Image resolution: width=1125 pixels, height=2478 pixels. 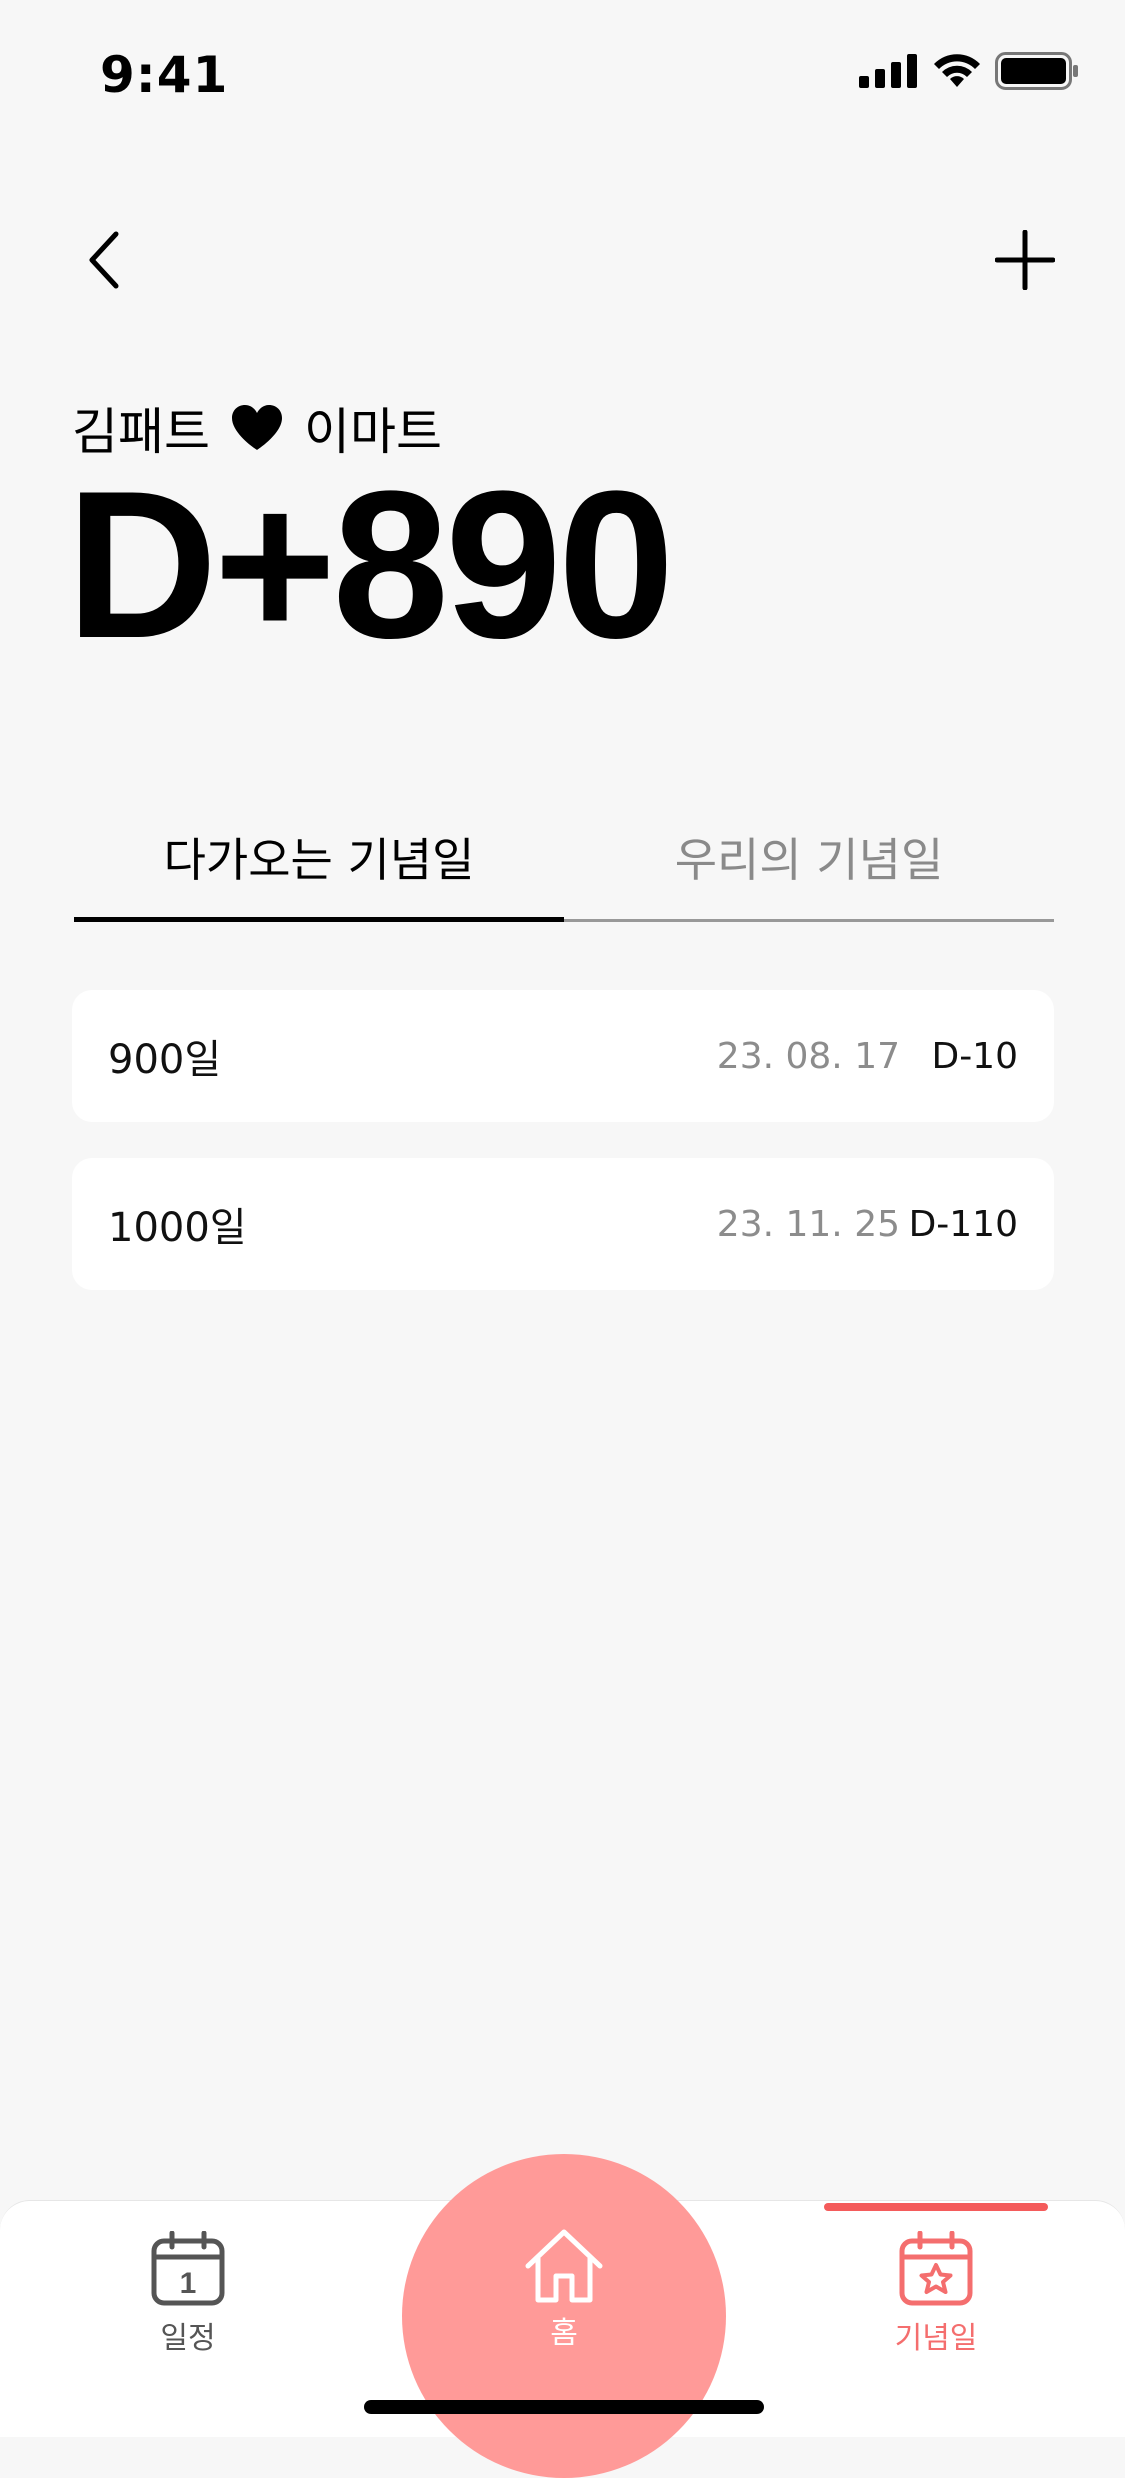 I want to click on back-button, so click(x=104, y=260).